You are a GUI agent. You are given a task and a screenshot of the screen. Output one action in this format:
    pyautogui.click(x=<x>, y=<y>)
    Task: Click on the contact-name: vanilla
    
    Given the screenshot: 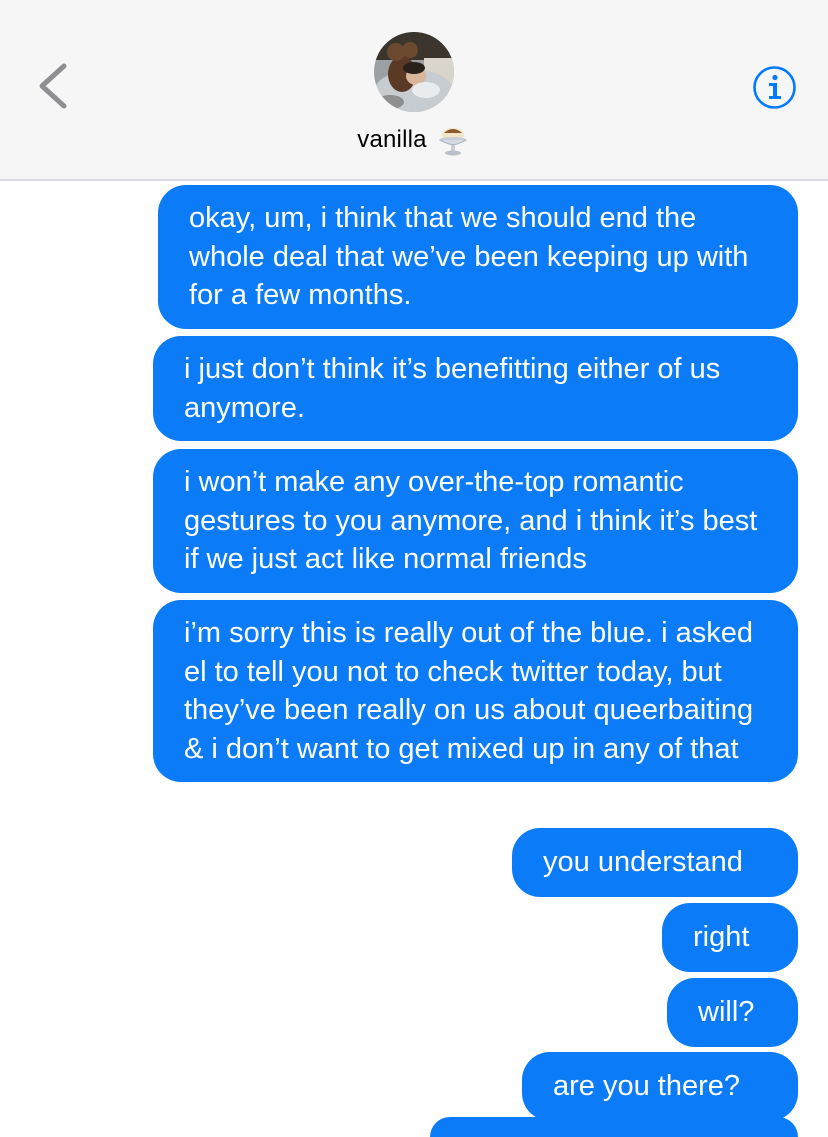 What is the action you would take?
    pyautogui.click(x=392, y=139)
    